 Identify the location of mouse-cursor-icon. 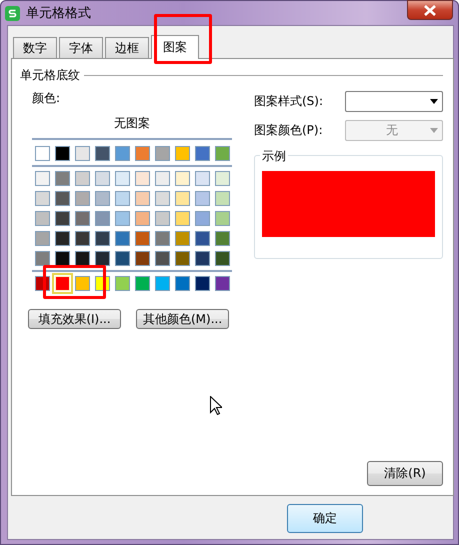
(216, 405).